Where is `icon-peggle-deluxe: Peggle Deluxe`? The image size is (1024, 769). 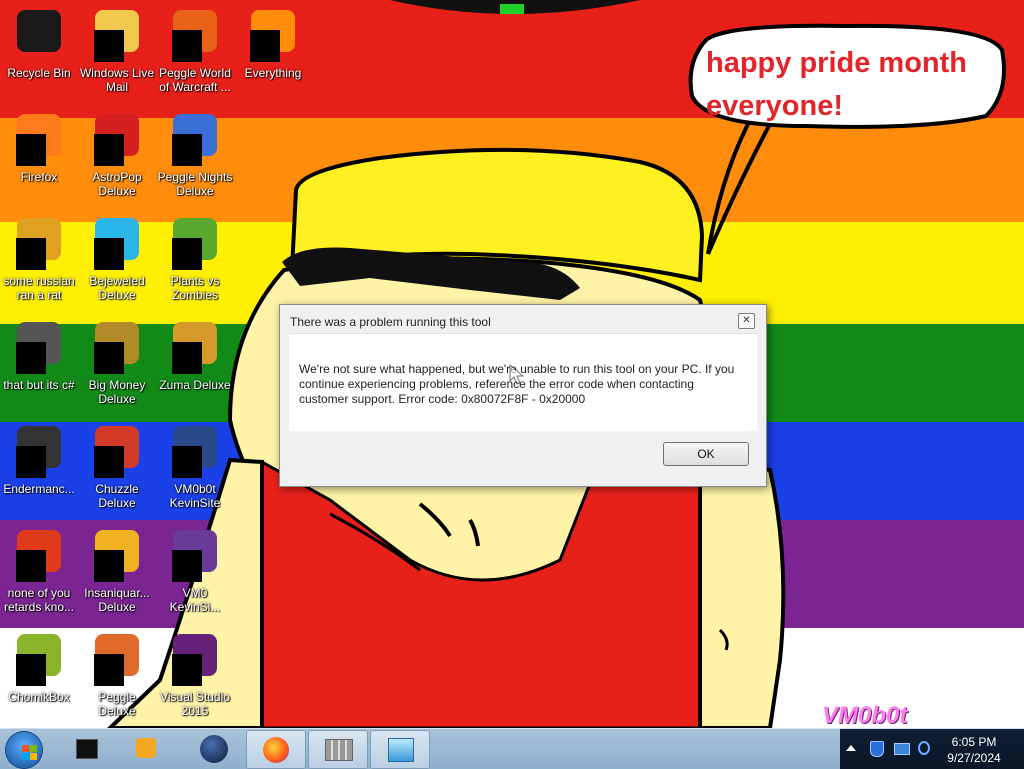 icon-peggle-deluxe: Peggle Deluxe is located at coordinates (117, 675).